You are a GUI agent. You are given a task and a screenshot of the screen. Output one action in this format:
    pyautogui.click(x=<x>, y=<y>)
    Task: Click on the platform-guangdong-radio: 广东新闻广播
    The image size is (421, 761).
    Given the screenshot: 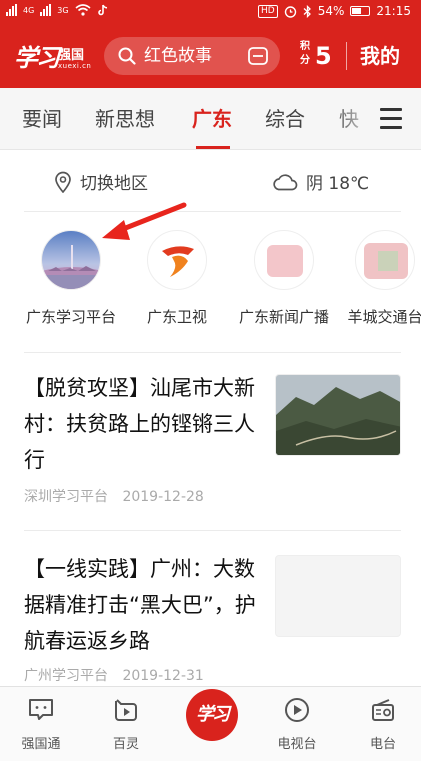 What is the action you would take?
    pyautogui.click(x=284, y=278)
    